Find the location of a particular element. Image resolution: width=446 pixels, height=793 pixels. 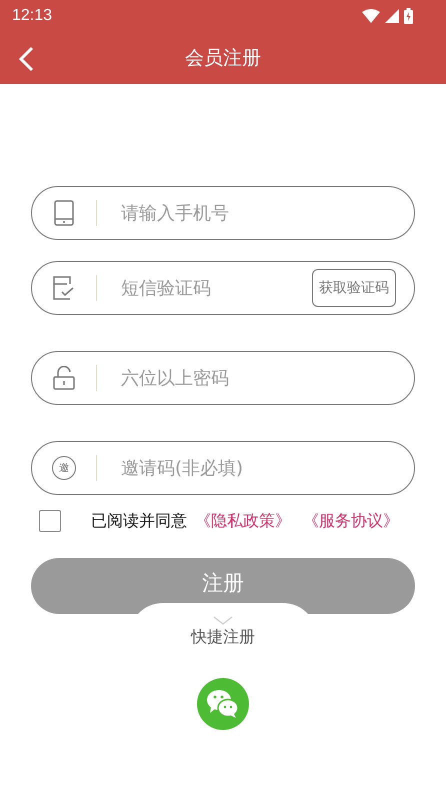

status-time: 12:13 is located at coordinates (32, 16).